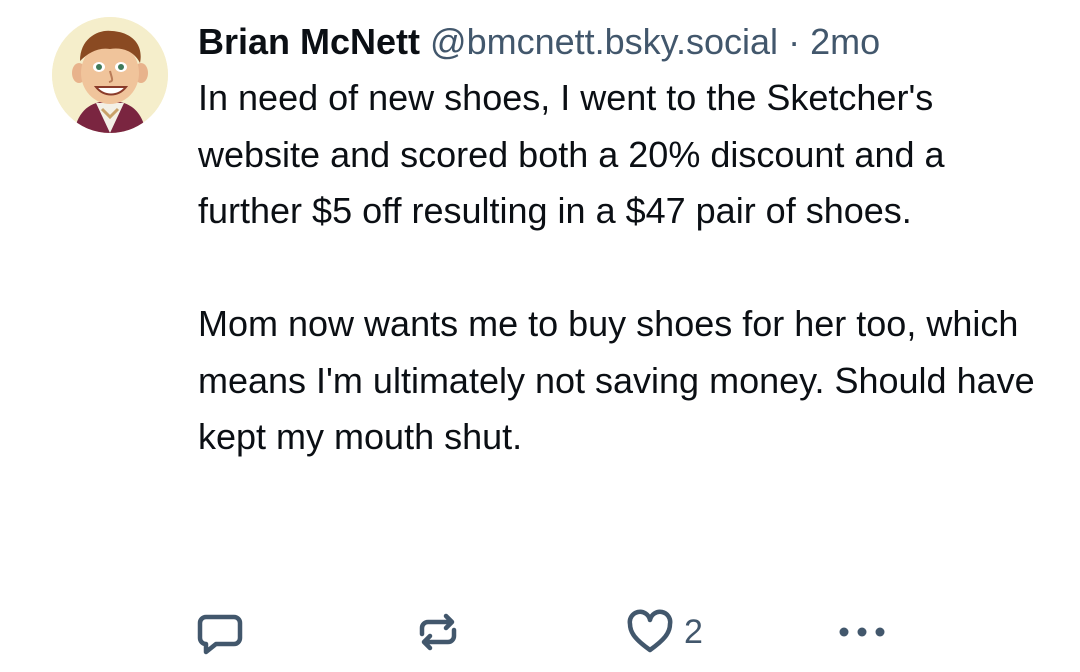 The width and height of the screenshot is (1080, 672). I want to click on ellipsis-icon, so click(862, 632).